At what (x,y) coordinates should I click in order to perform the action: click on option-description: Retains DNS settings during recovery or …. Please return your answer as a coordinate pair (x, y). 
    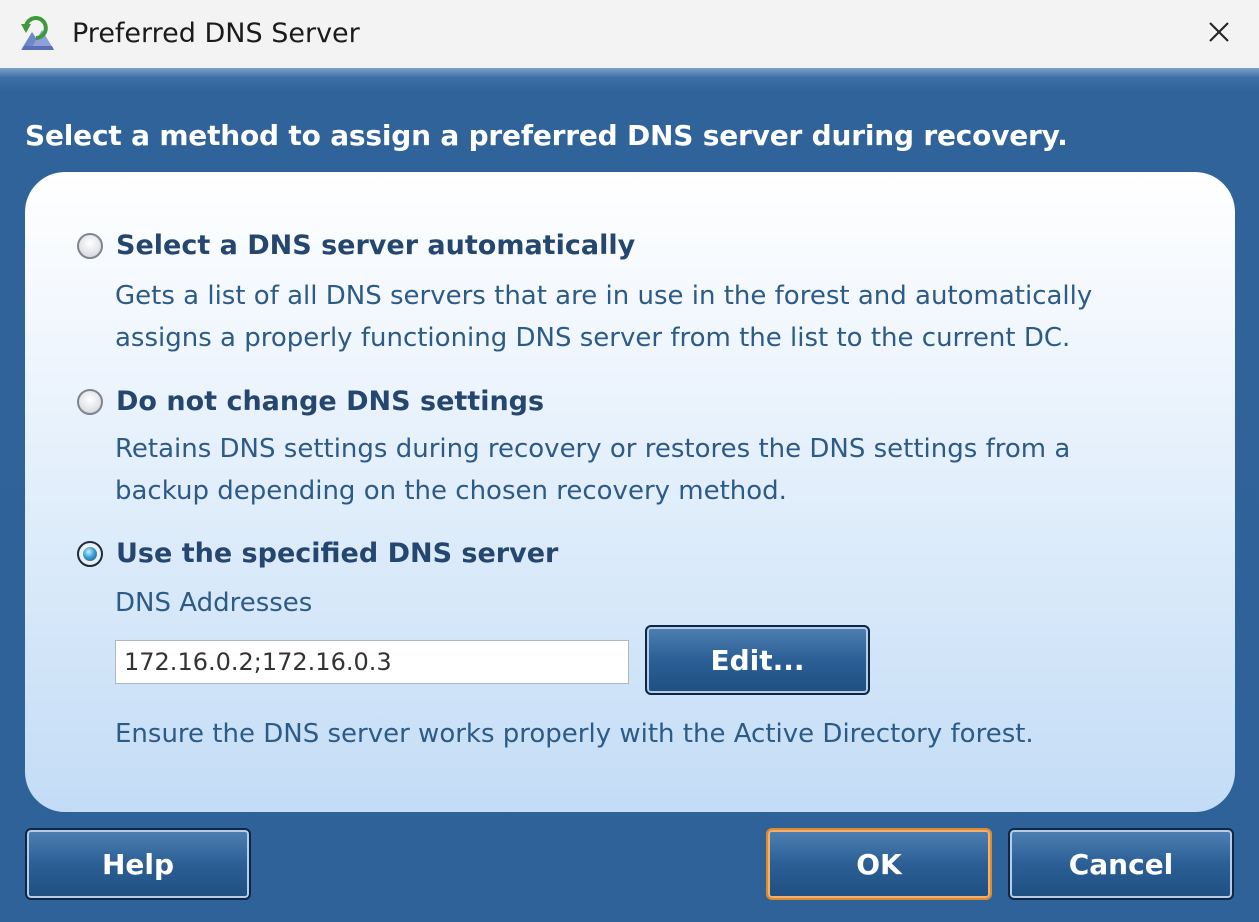
    Looking at the image, I should click on (593, 449).